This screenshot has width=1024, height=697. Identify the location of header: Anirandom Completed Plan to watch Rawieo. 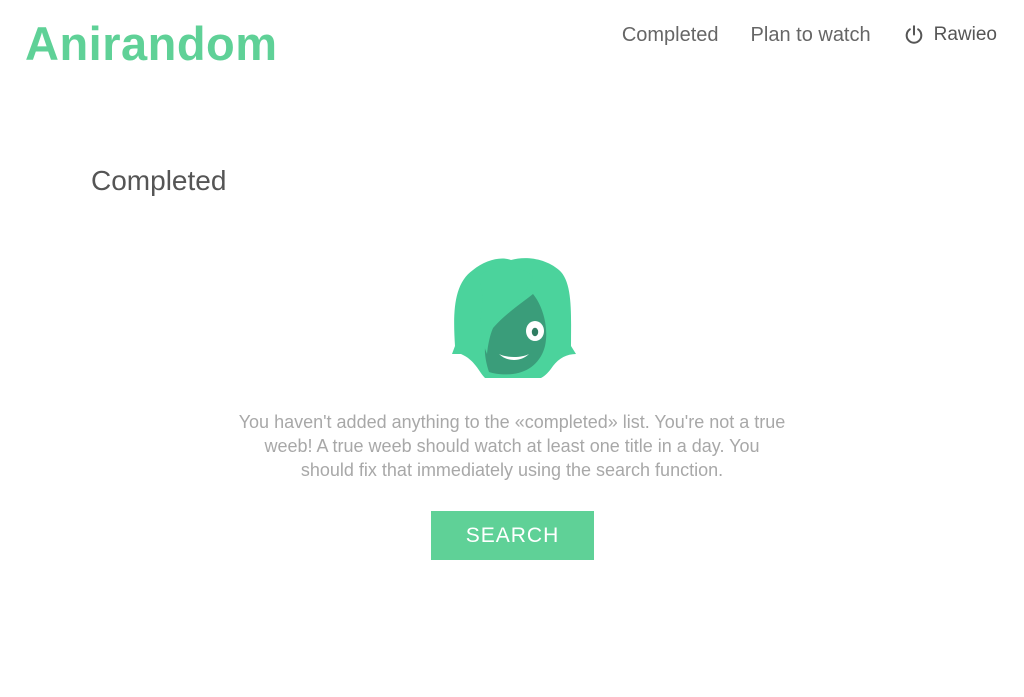
(512, 45).